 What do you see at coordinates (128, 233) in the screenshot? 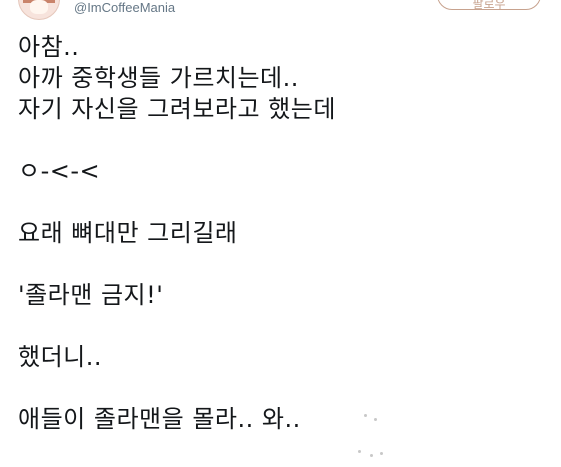
I see `tweet-line: 요래 뼈대만 그리길래` at bounding box center [128, 233].